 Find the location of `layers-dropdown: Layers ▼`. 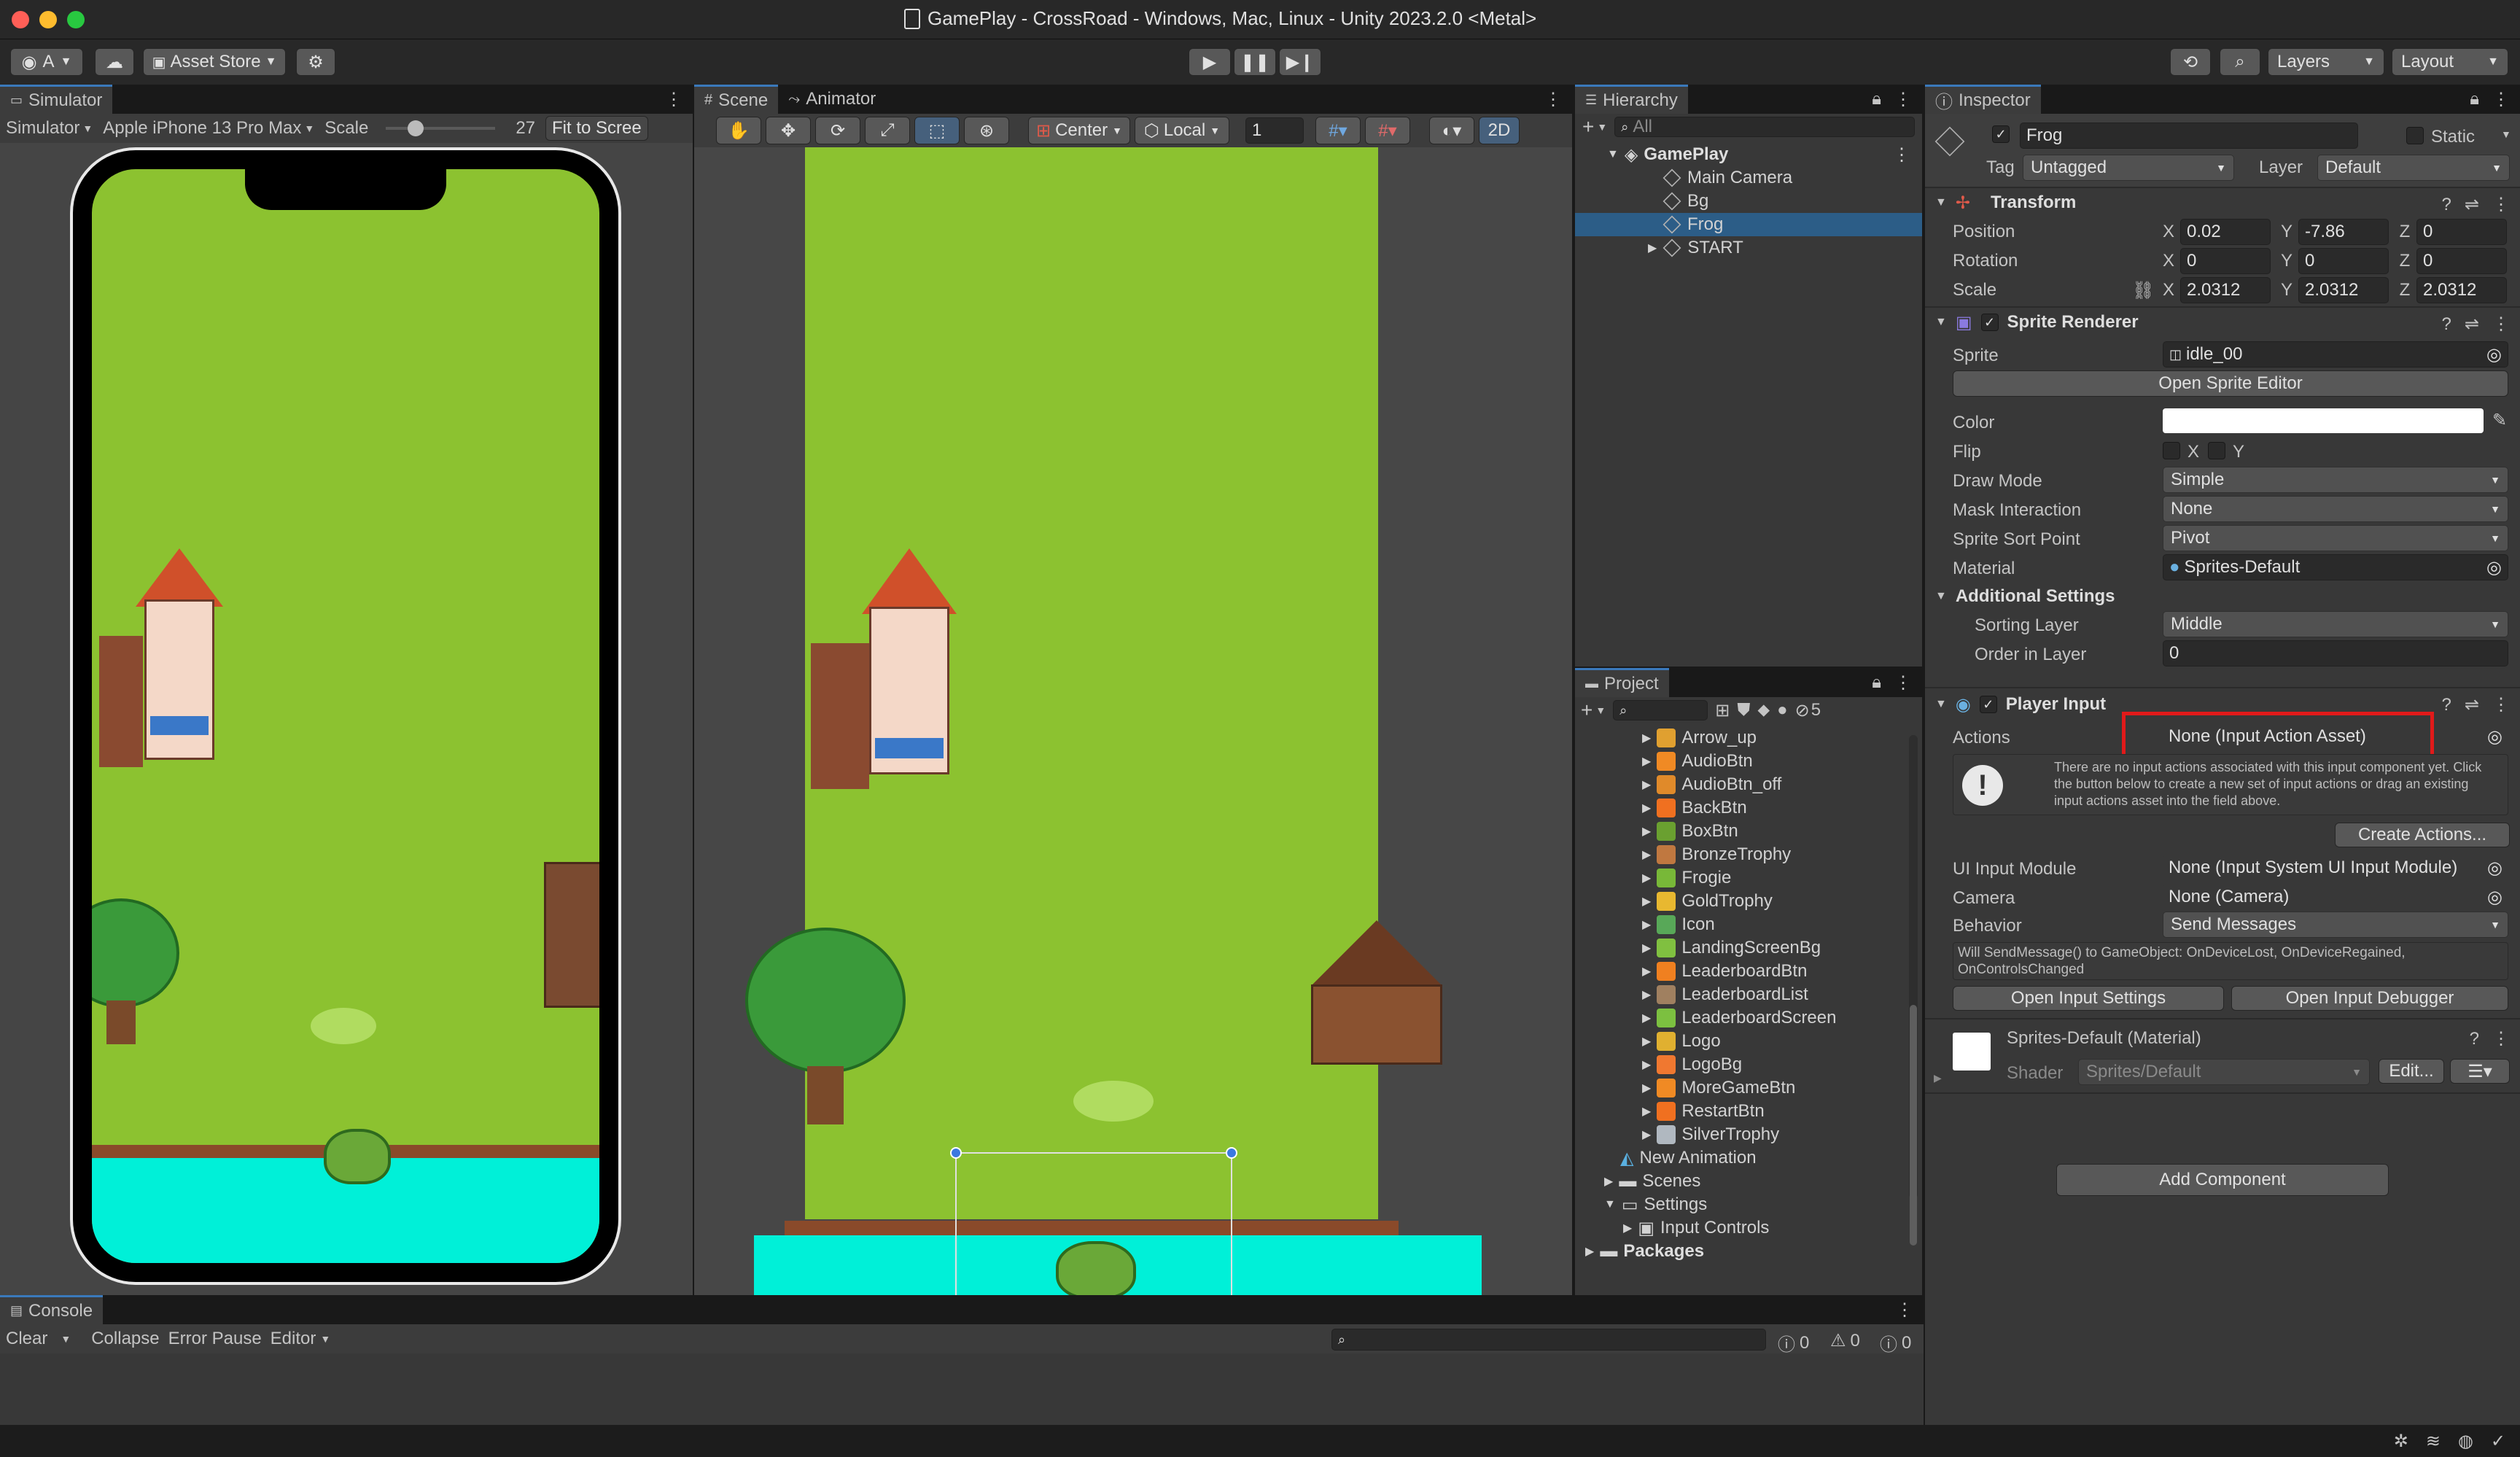

layers-dropdown: Layers ▼ is located at coordinates (2326, 62).